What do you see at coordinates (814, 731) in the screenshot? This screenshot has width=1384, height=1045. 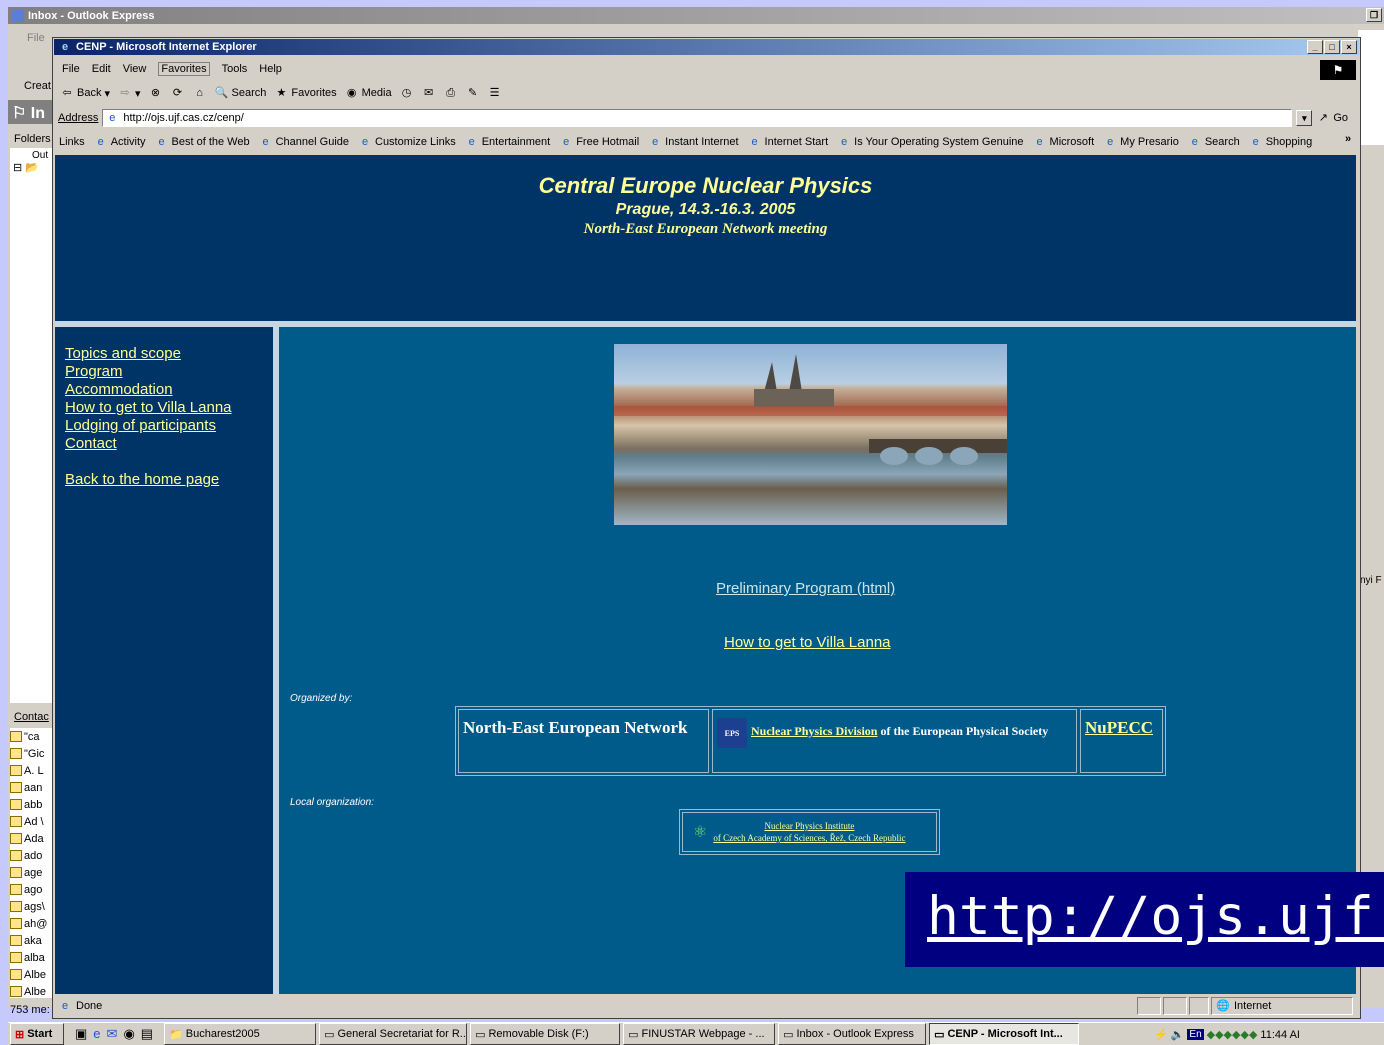 I see `npd-link: Nuclear Physics Division` at bounding box center [814, 731].